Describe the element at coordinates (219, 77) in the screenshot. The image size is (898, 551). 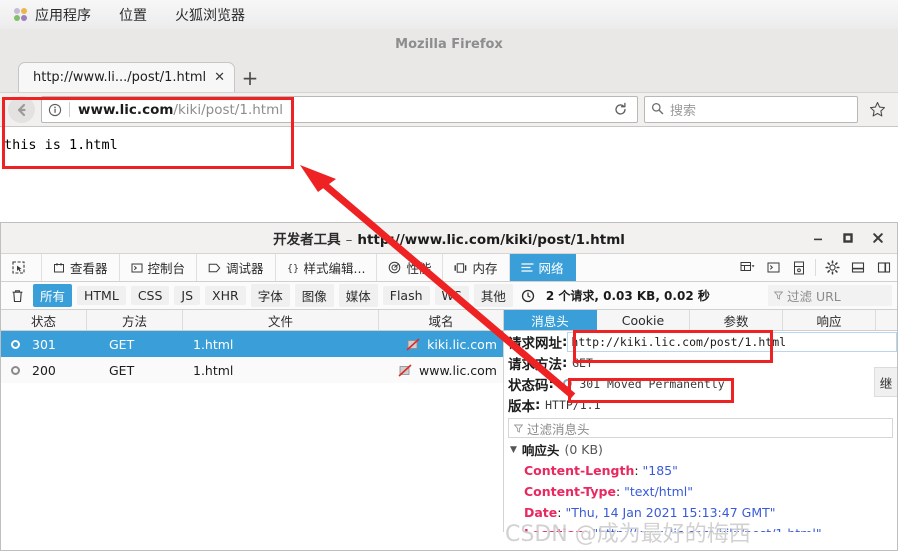
I see `close-icon: ✕` at that location.